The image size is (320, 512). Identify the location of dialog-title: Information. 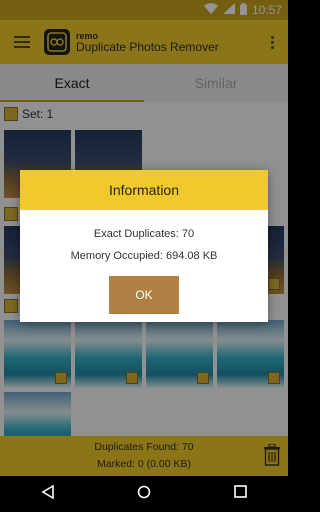
(144, 190).